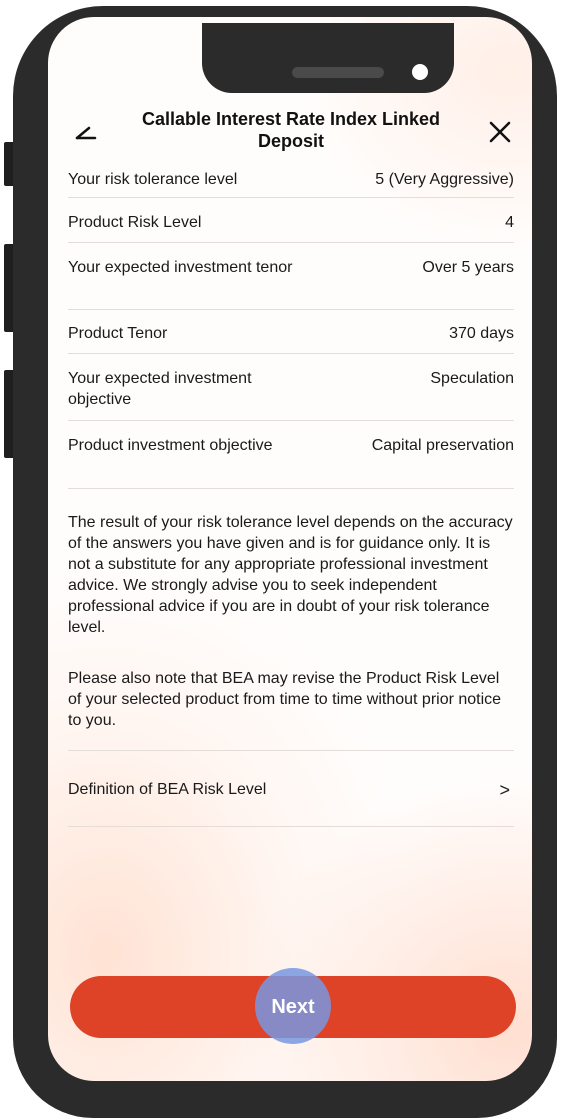  I want to click on row-label: Your expected investment objective, so click(160, 389).